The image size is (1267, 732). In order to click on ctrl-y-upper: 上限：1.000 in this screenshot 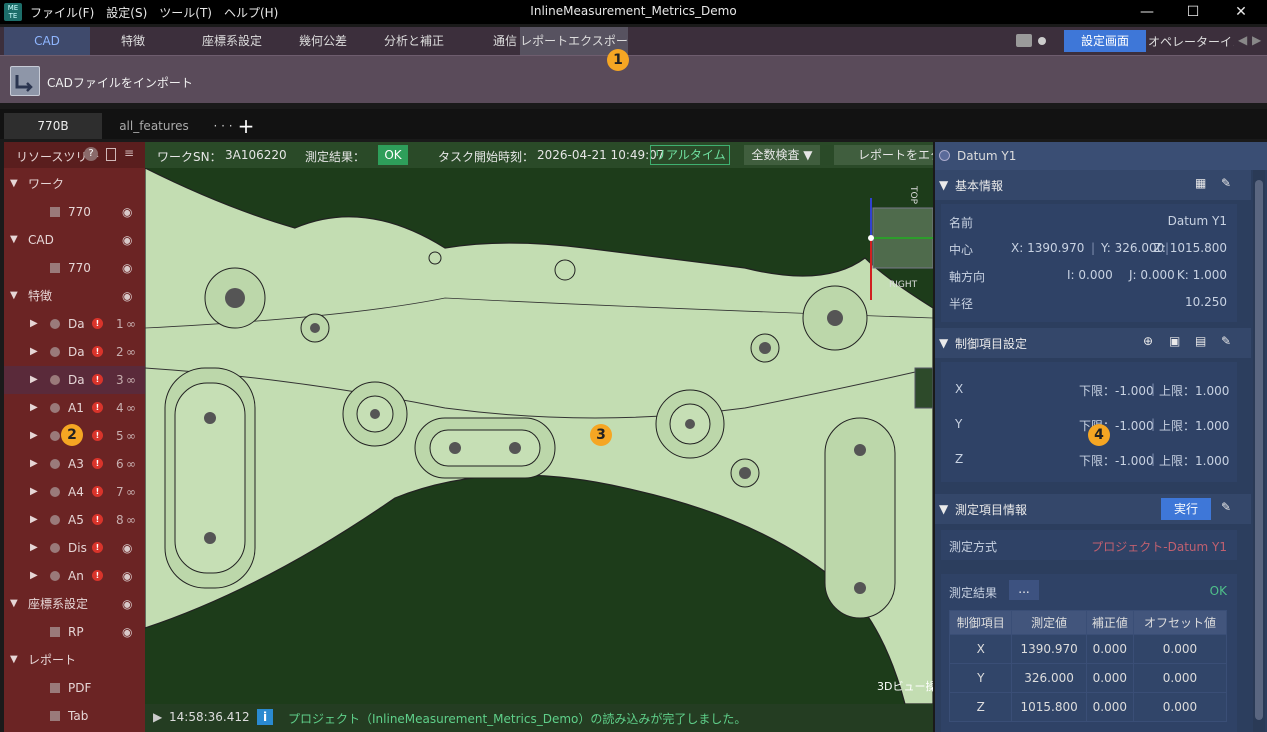, I will do `click(1194, 425)`.